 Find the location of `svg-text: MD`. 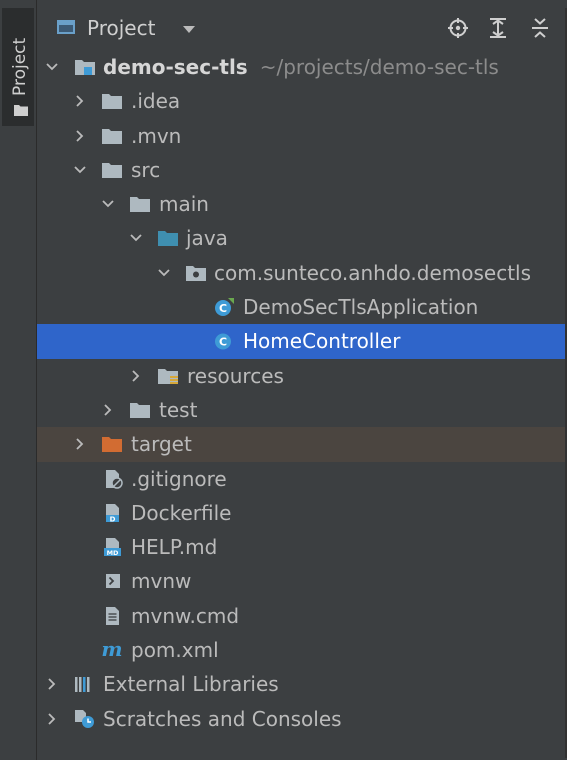

svg-text: MD is located at coordinates (113, 553).